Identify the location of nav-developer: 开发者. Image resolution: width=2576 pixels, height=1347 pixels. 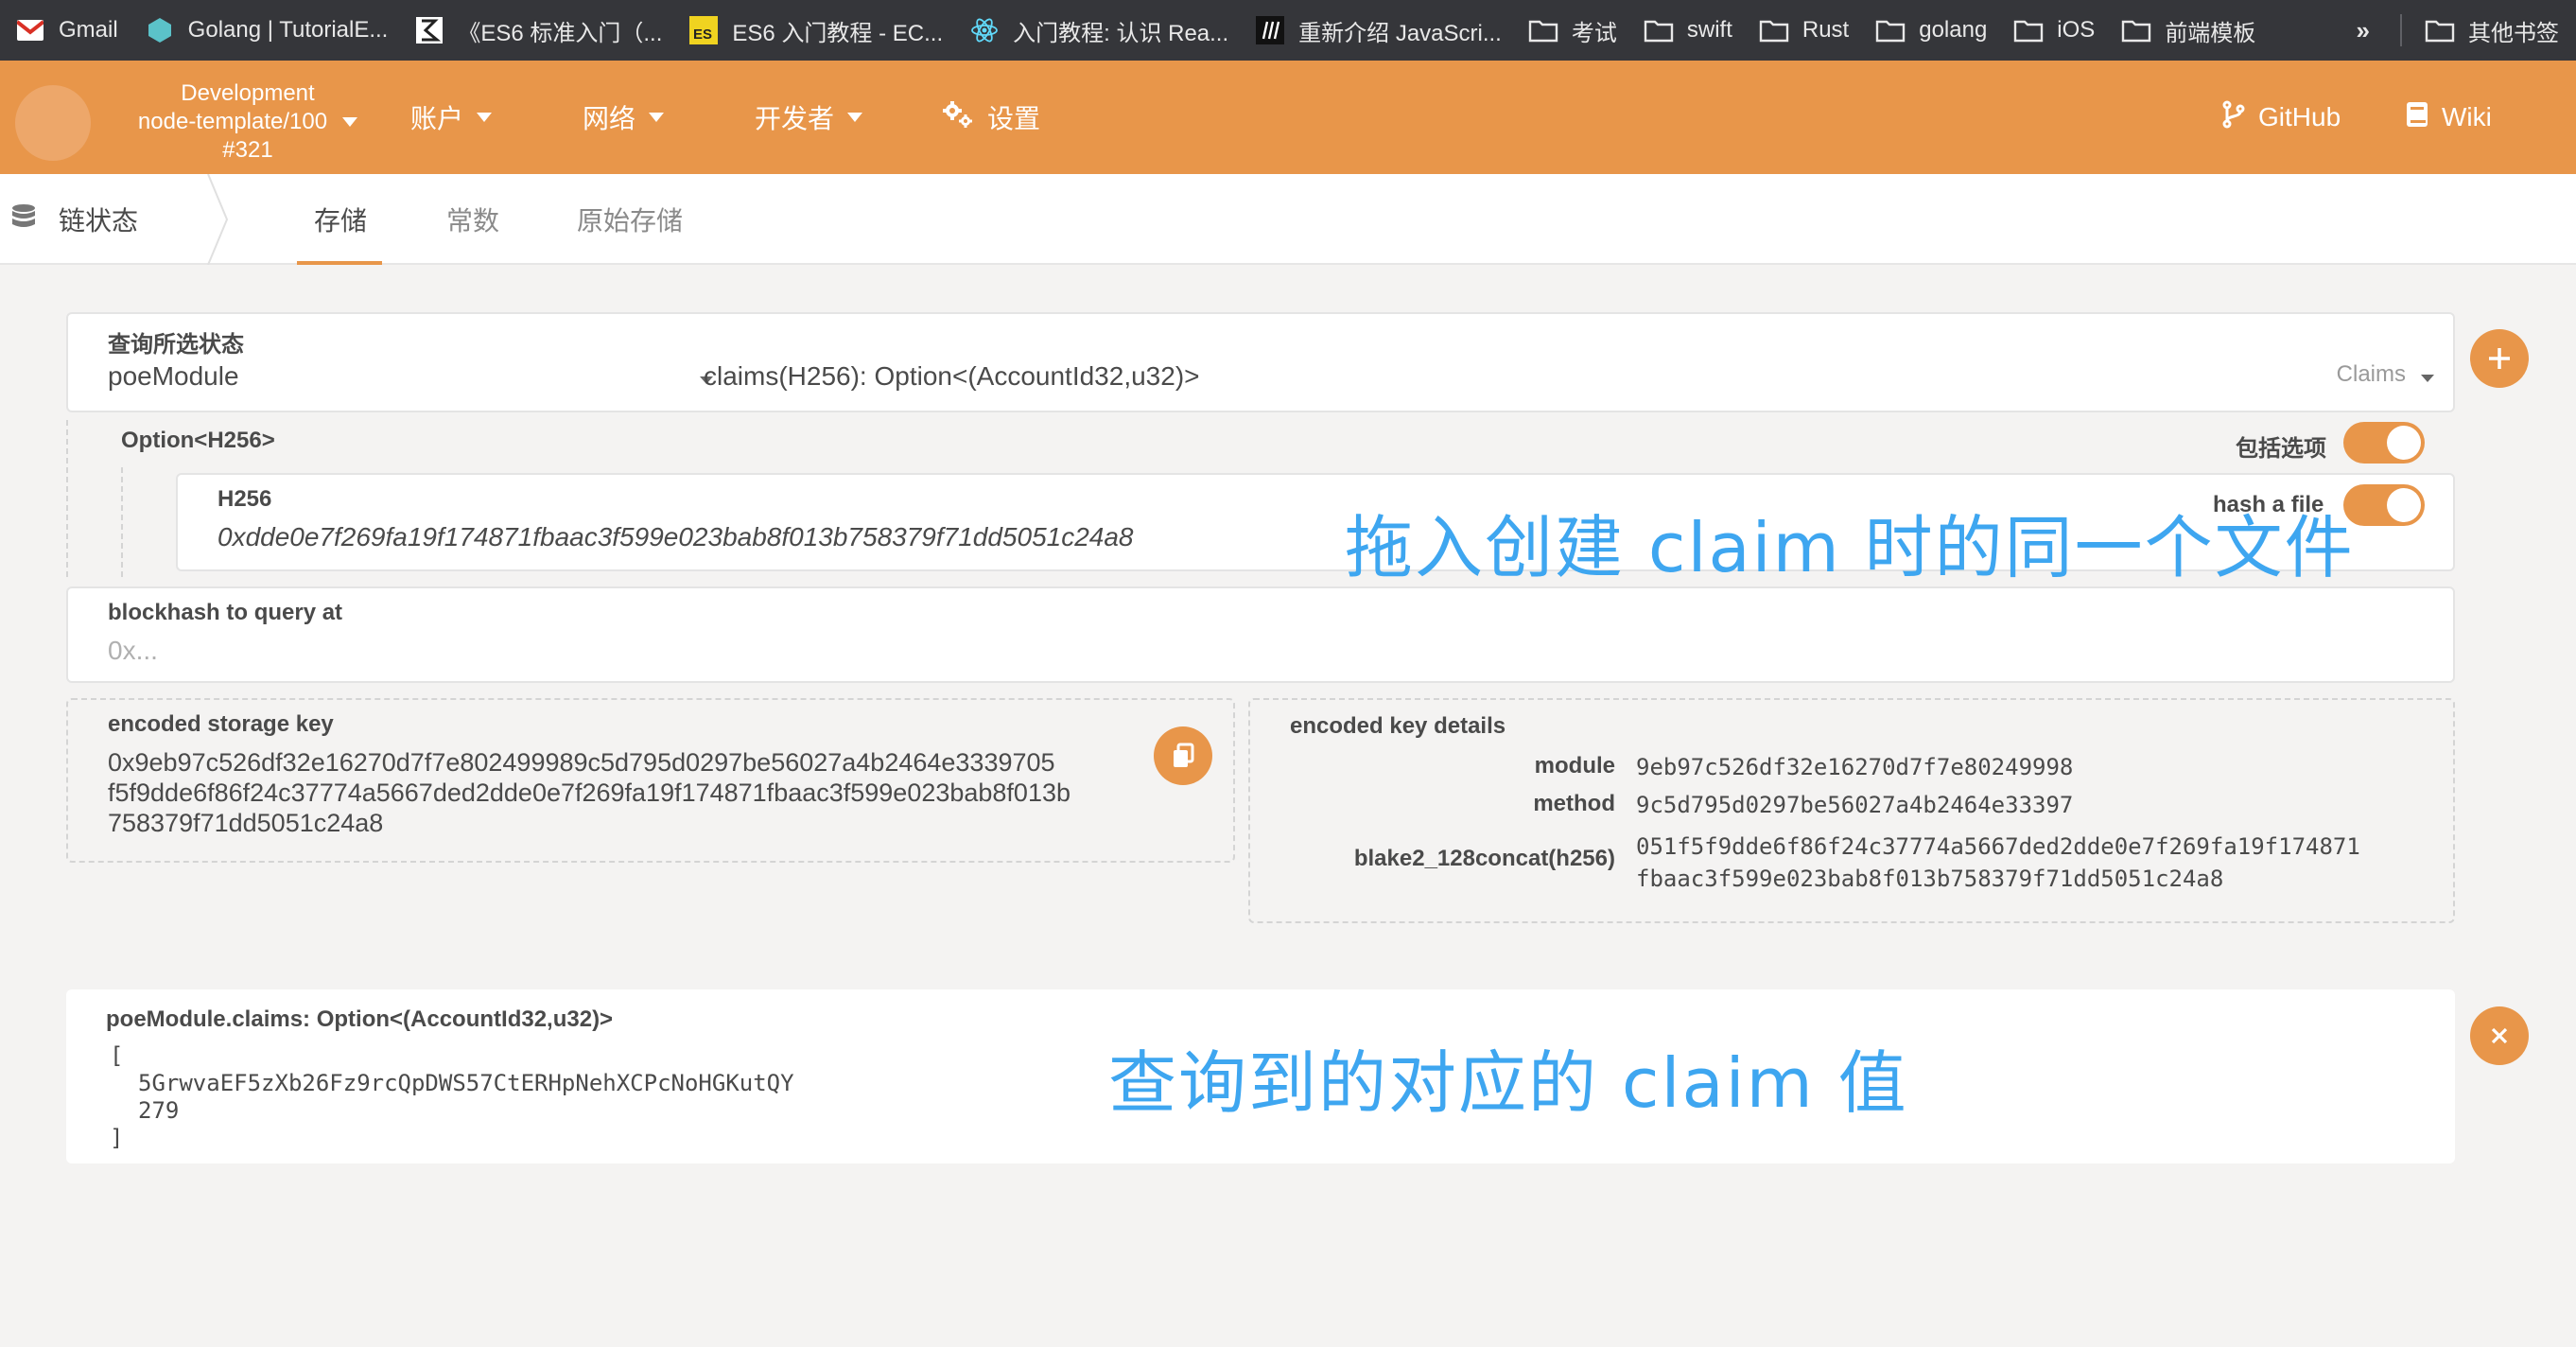
(809, 117).